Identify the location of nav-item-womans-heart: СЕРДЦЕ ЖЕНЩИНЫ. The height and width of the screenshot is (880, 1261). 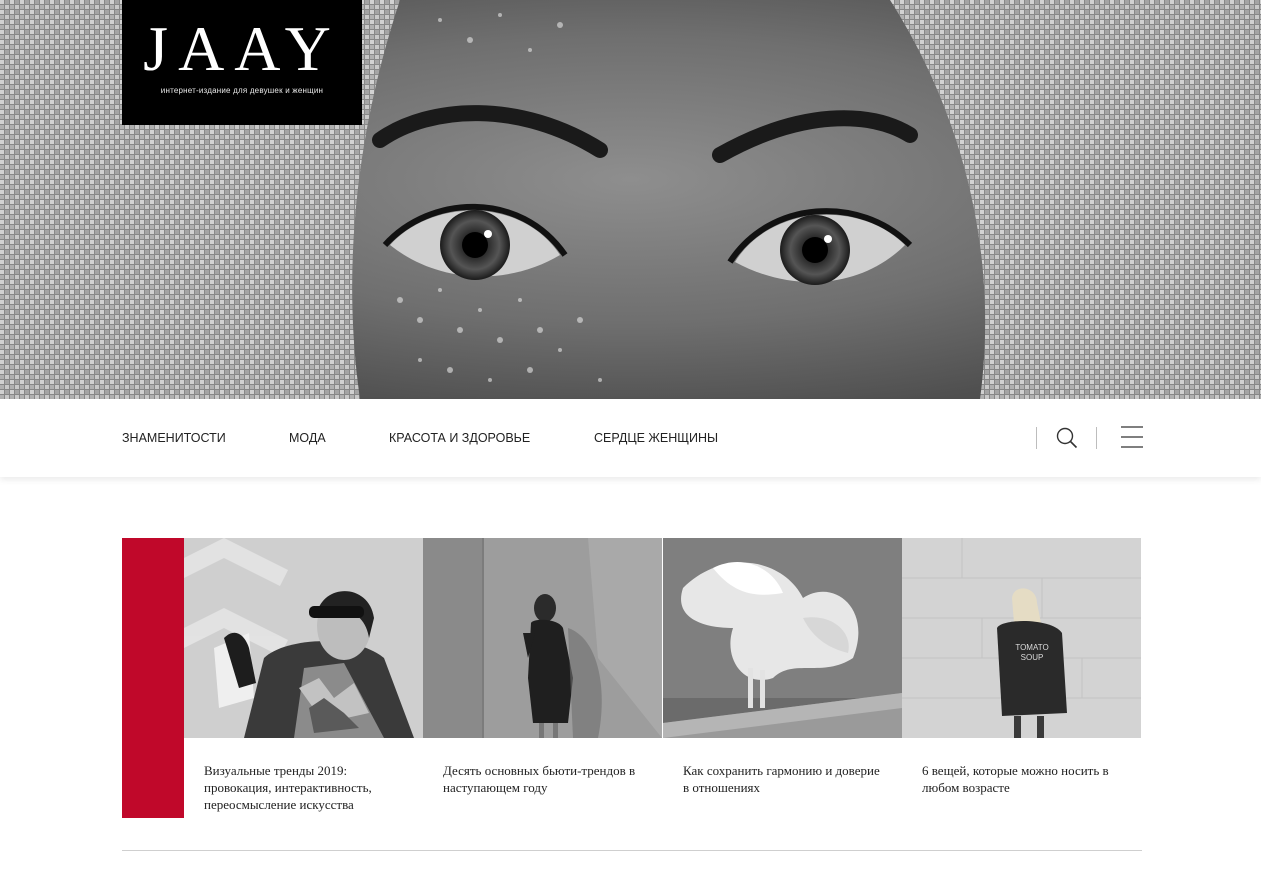
(656, 438).